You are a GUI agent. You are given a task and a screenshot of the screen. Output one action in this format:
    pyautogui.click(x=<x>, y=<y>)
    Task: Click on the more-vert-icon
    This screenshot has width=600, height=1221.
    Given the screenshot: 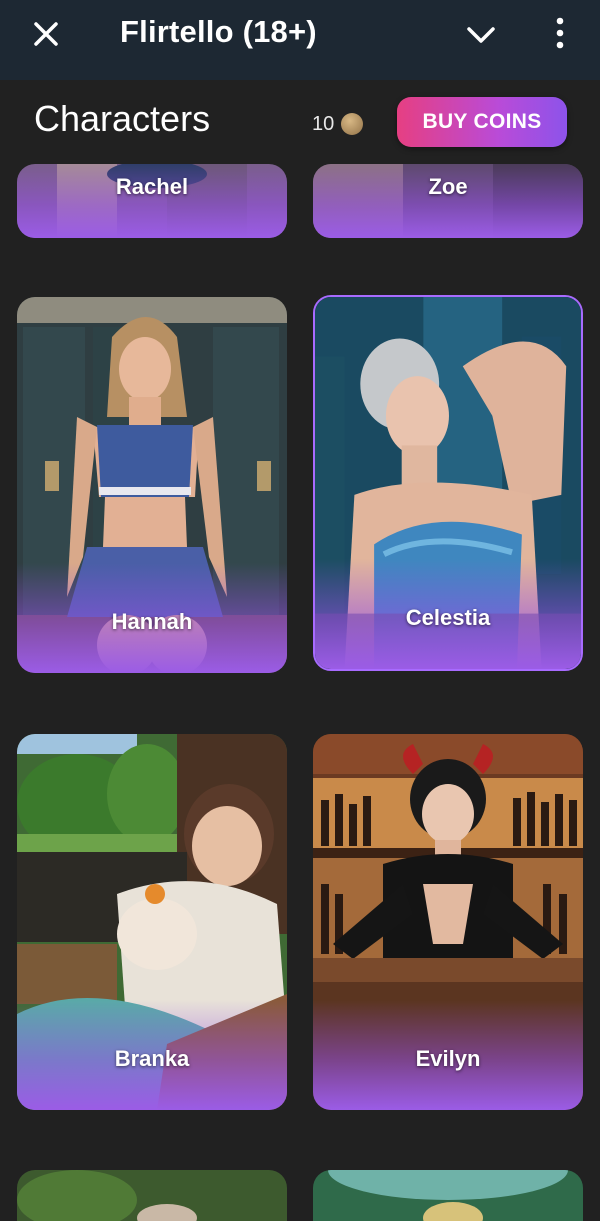 What is the action you would take?
    pyautogui.click(x=560, y=33)
    